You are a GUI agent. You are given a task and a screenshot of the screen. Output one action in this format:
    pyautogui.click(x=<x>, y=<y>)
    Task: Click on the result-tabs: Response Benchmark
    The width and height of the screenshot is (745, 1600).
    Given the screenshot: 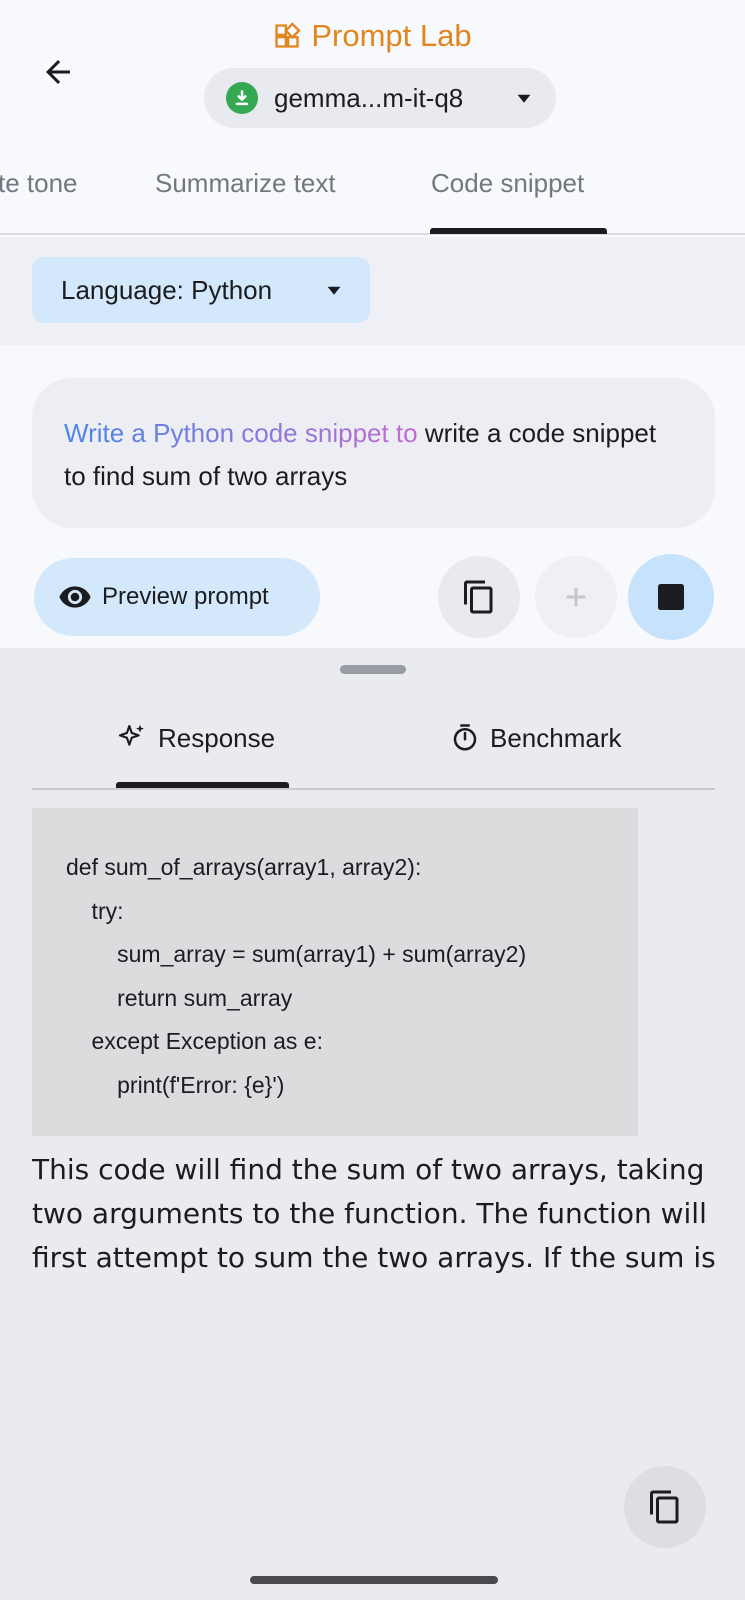 What is the action you would take?
    pyautogui.click(x=373, y=749)
    